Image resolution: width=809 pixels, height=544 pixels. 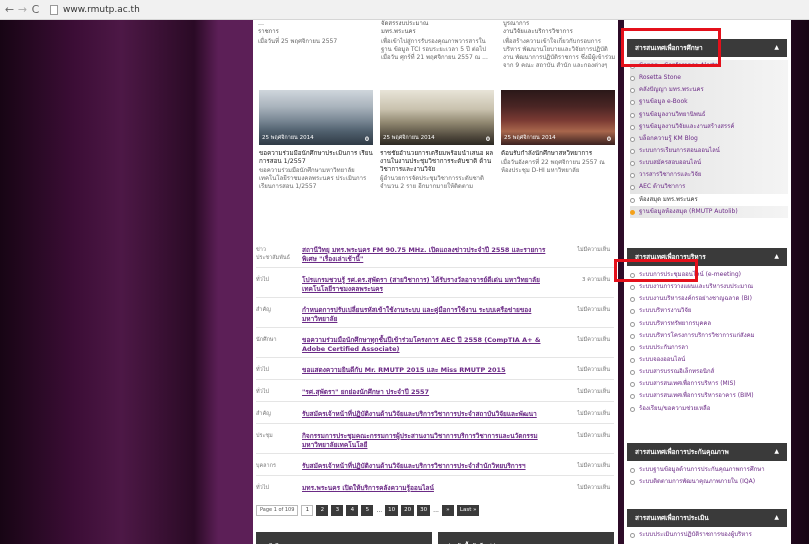 I want to click on sidebar-item: ระบบติดตามการพัฒนาคุณภาพภายใน (IQA), so click(x=709, y=482).